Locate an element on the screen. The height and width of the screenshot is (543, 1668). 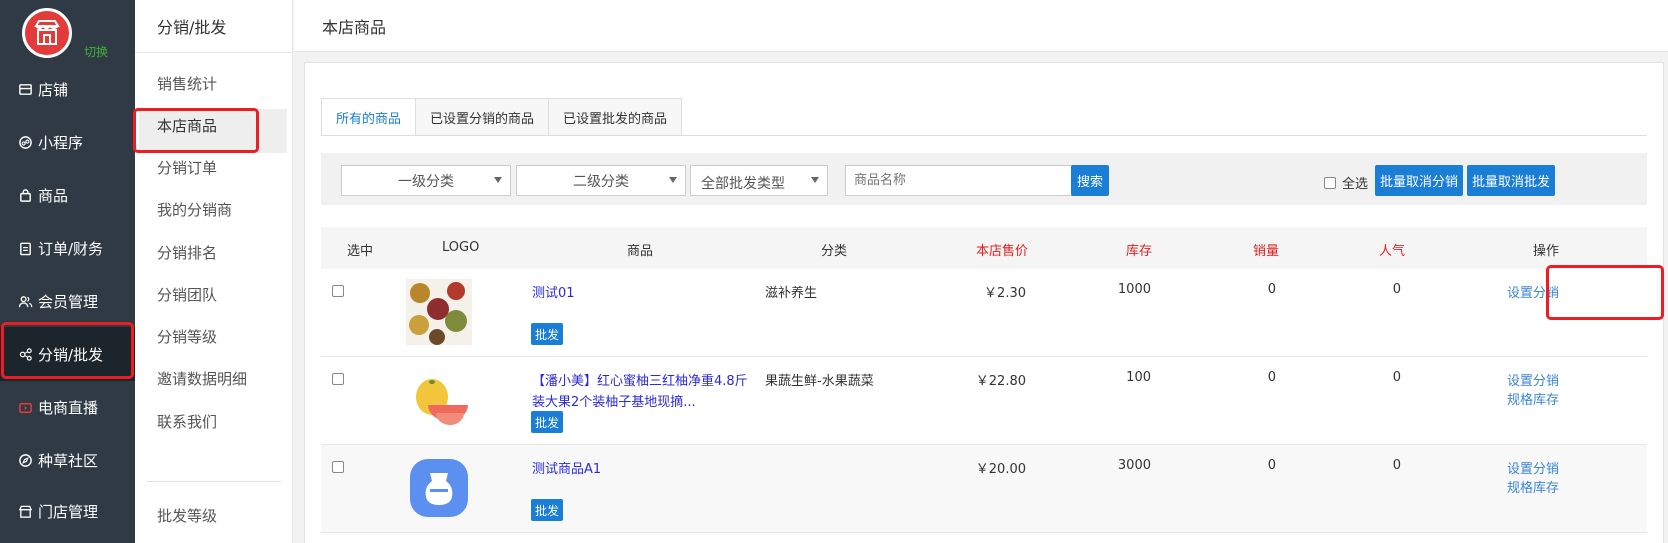
wholesale-type-select: 全部批发类型 is located at coordinates (759, 180).